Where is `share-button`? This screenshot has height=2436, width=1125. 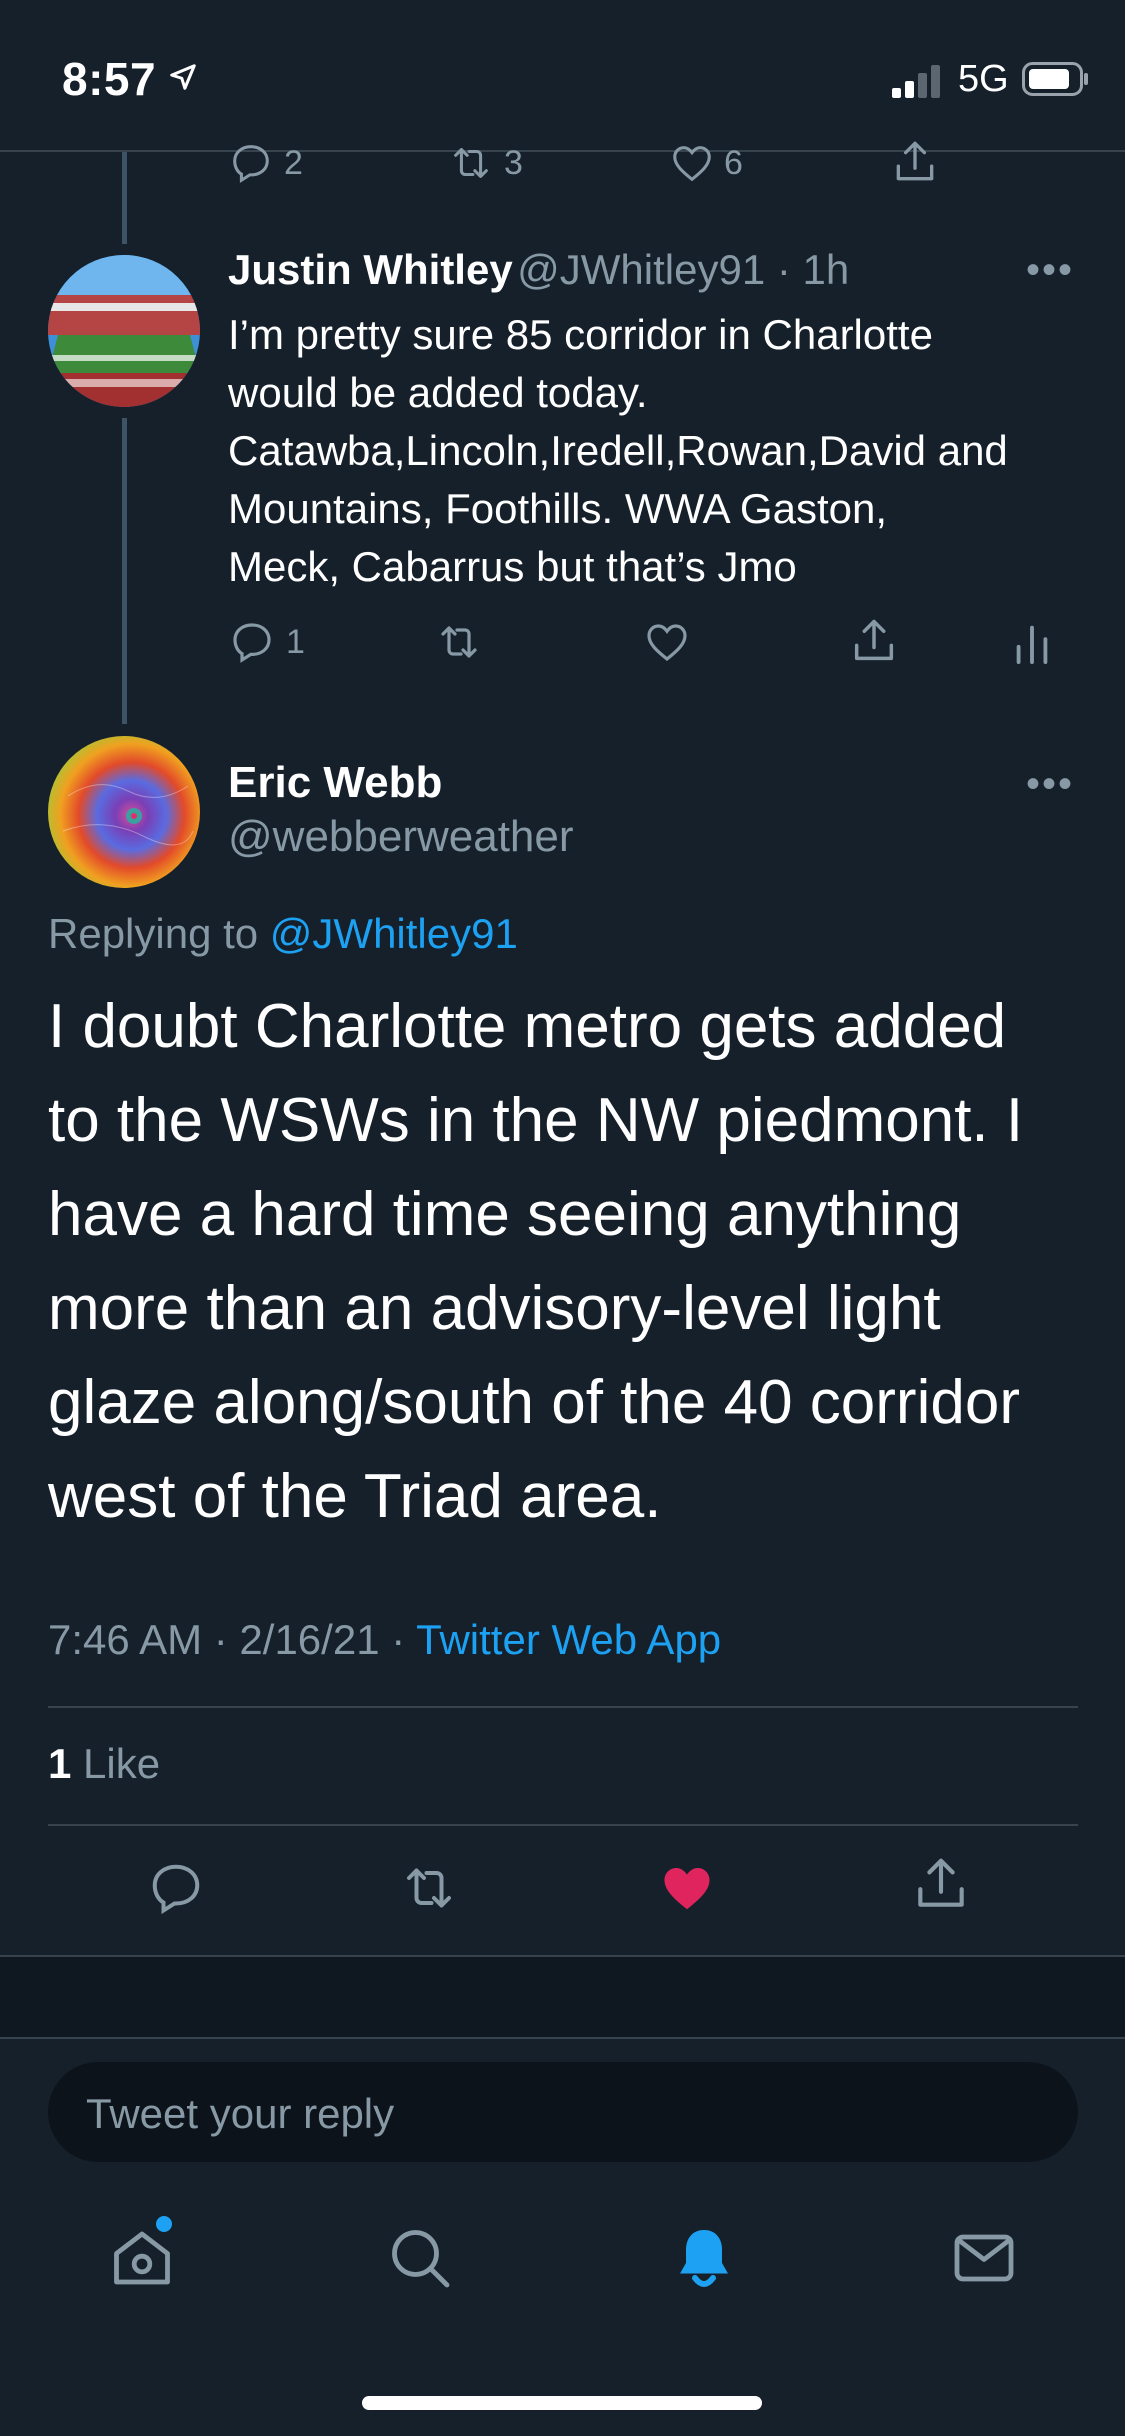
share-button is located at coordinates (874, 641).